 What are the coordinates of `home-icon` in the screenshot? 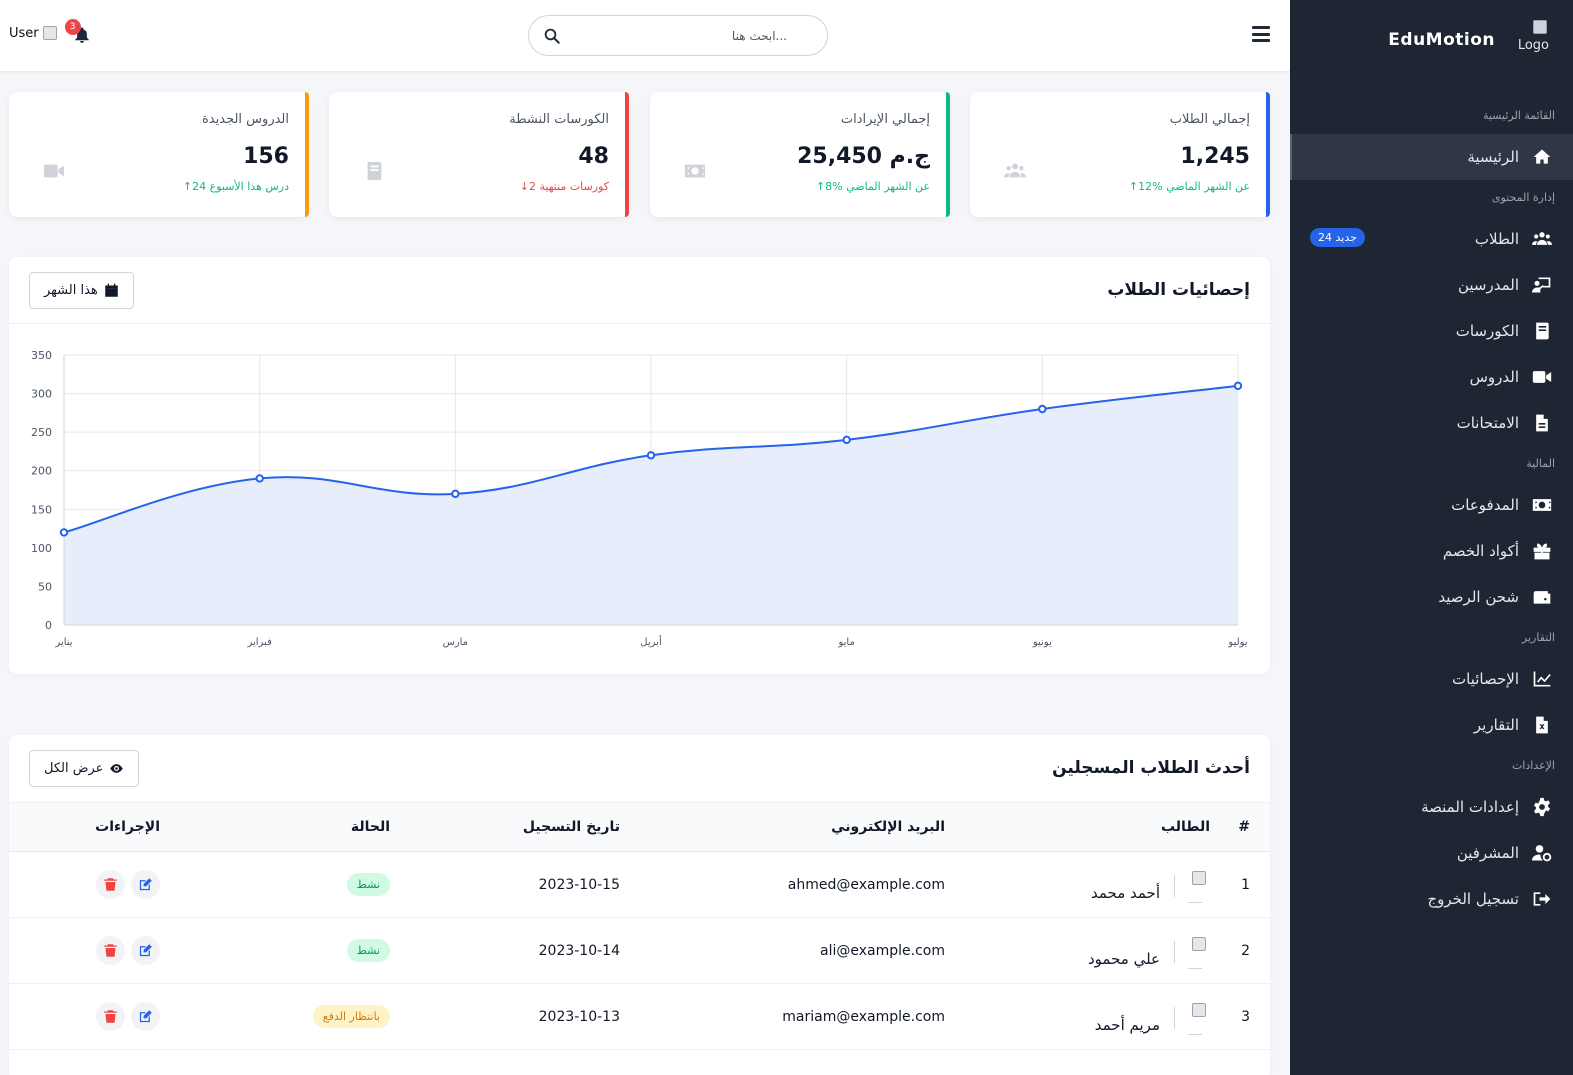 It's located at (1542, 157).